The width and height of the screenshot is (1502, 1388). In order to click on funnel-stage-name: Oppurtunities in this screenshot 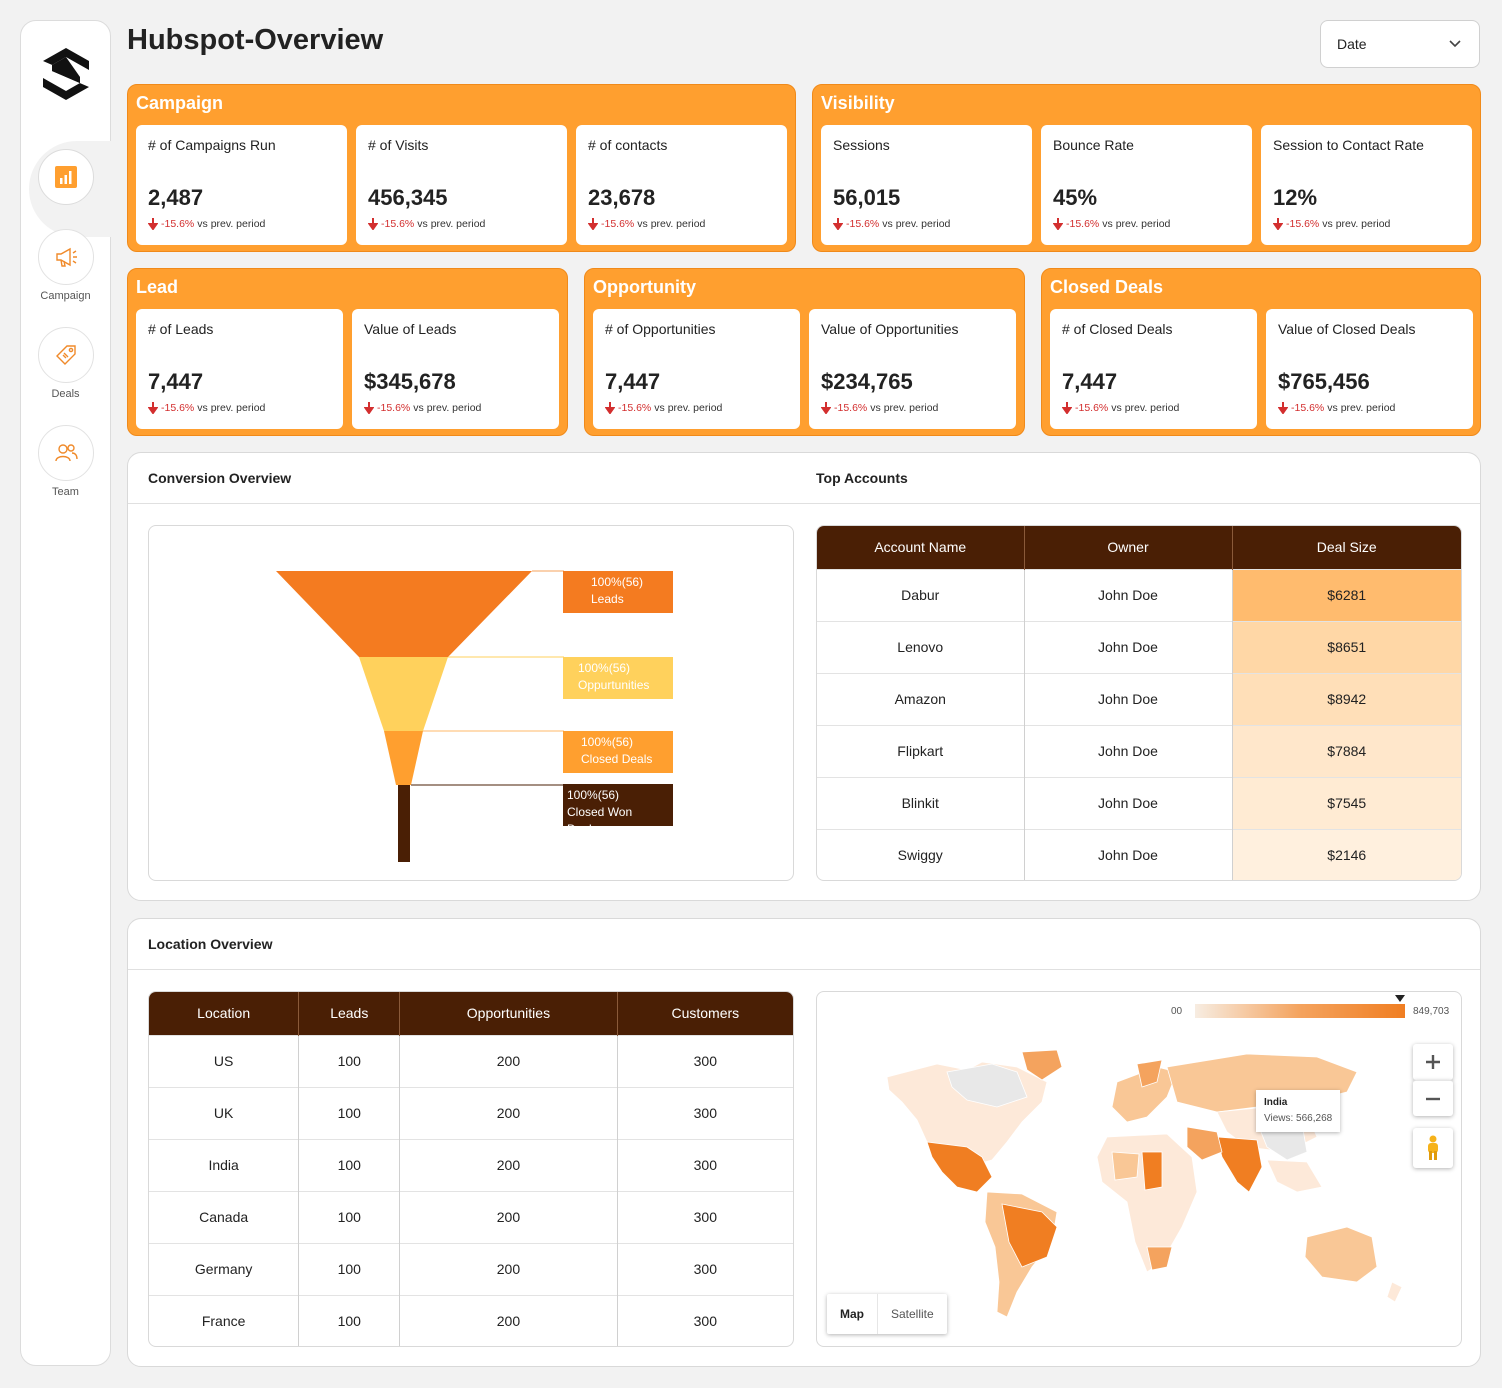, I will do `click(614, 685)`.